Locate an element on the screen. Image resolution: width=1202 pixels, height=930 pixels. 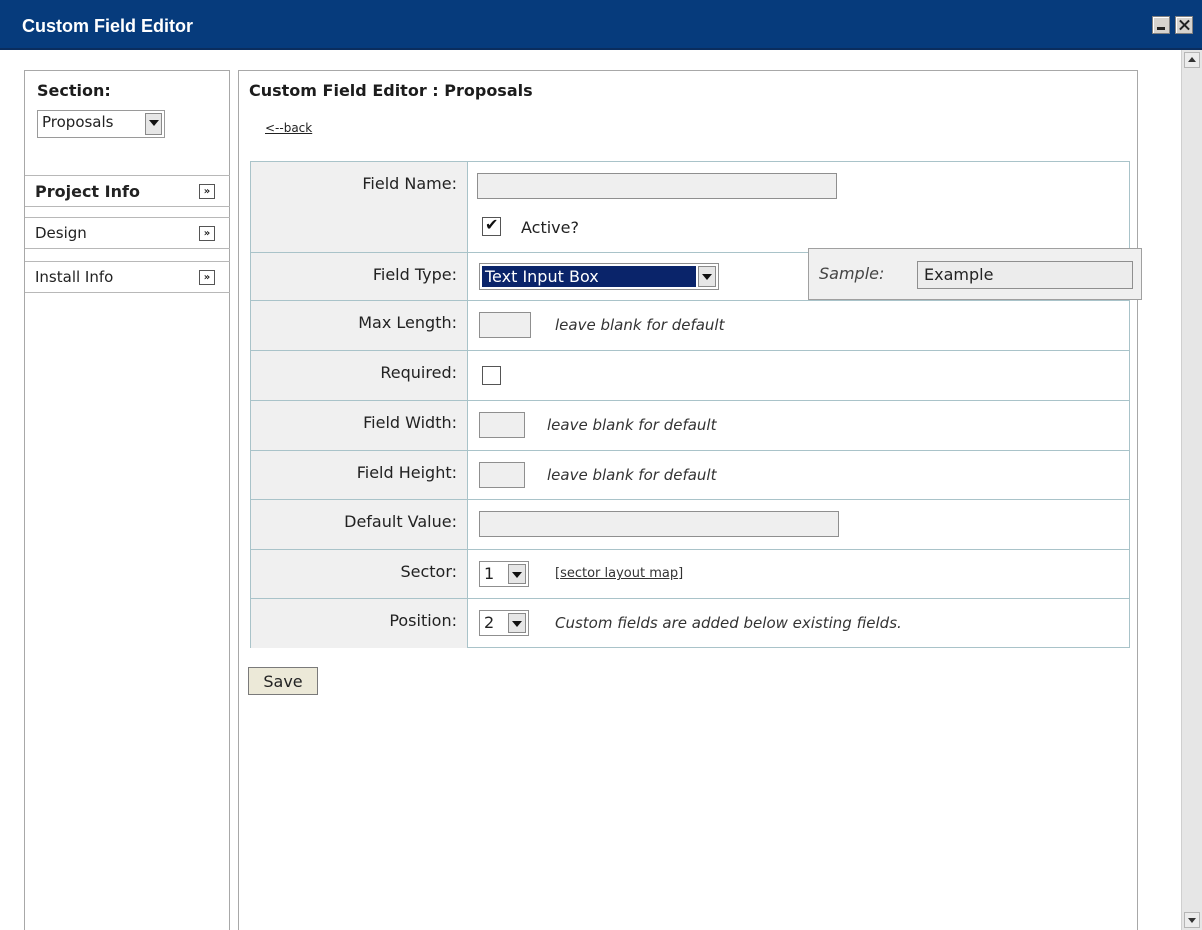
minimize-icon is located at coordinates (1161, 25).